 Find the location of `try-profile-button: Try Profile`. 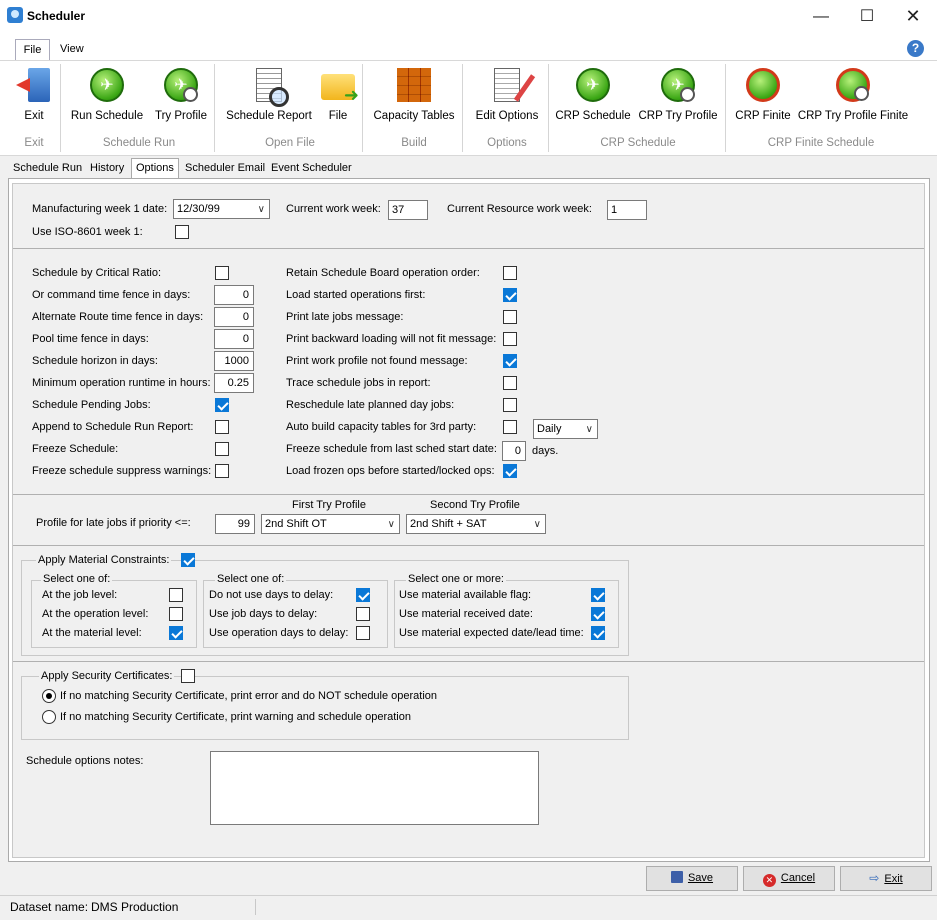

try-profile-button: Try Profile is located at coordinates (181, 98).